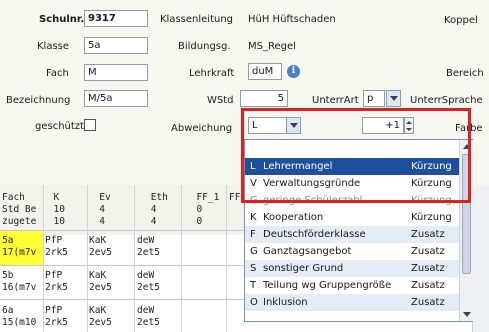  Describe the element at coordinates (374, 98) in the screenshot. I see `unterrart-field: p` at that location.